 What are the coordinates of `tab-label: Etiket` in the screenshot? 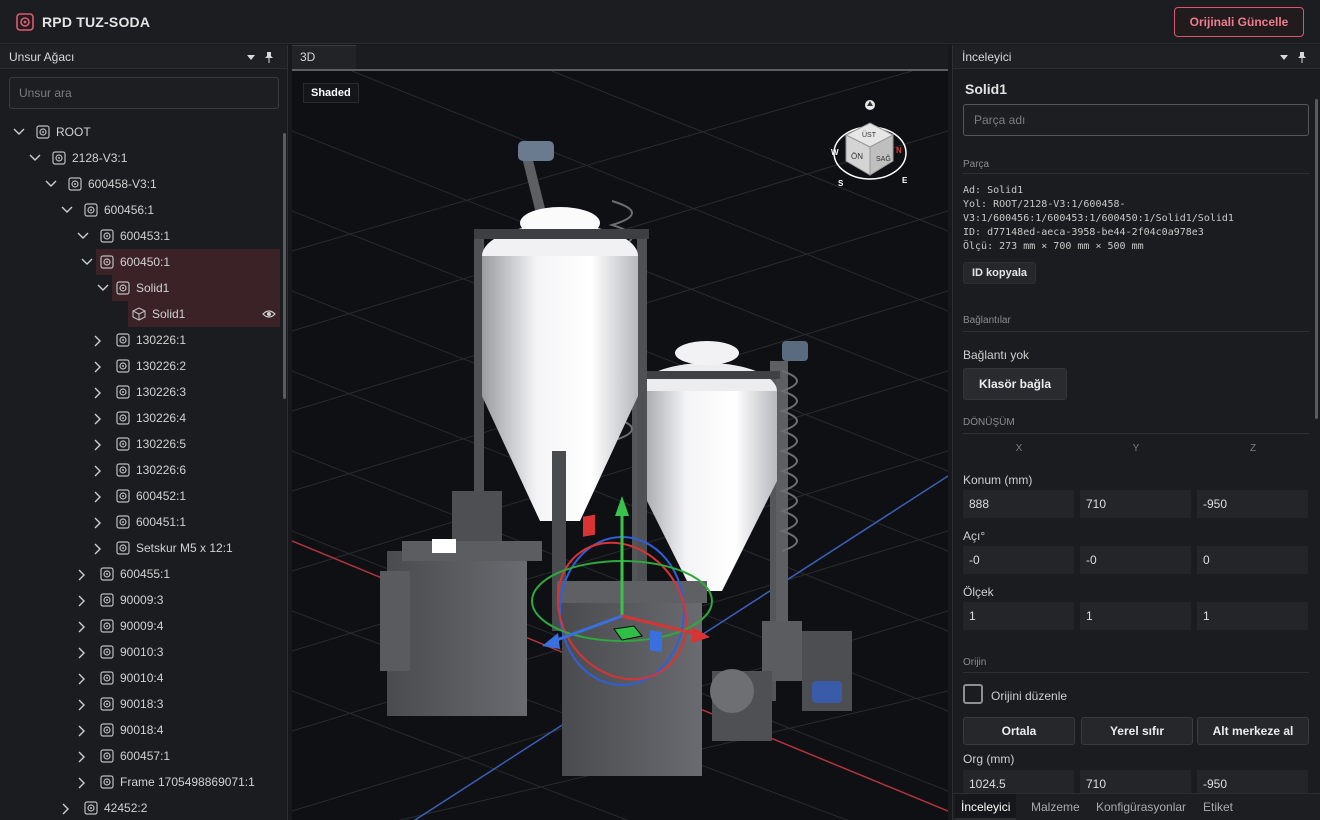 It's located at (1218, 807).